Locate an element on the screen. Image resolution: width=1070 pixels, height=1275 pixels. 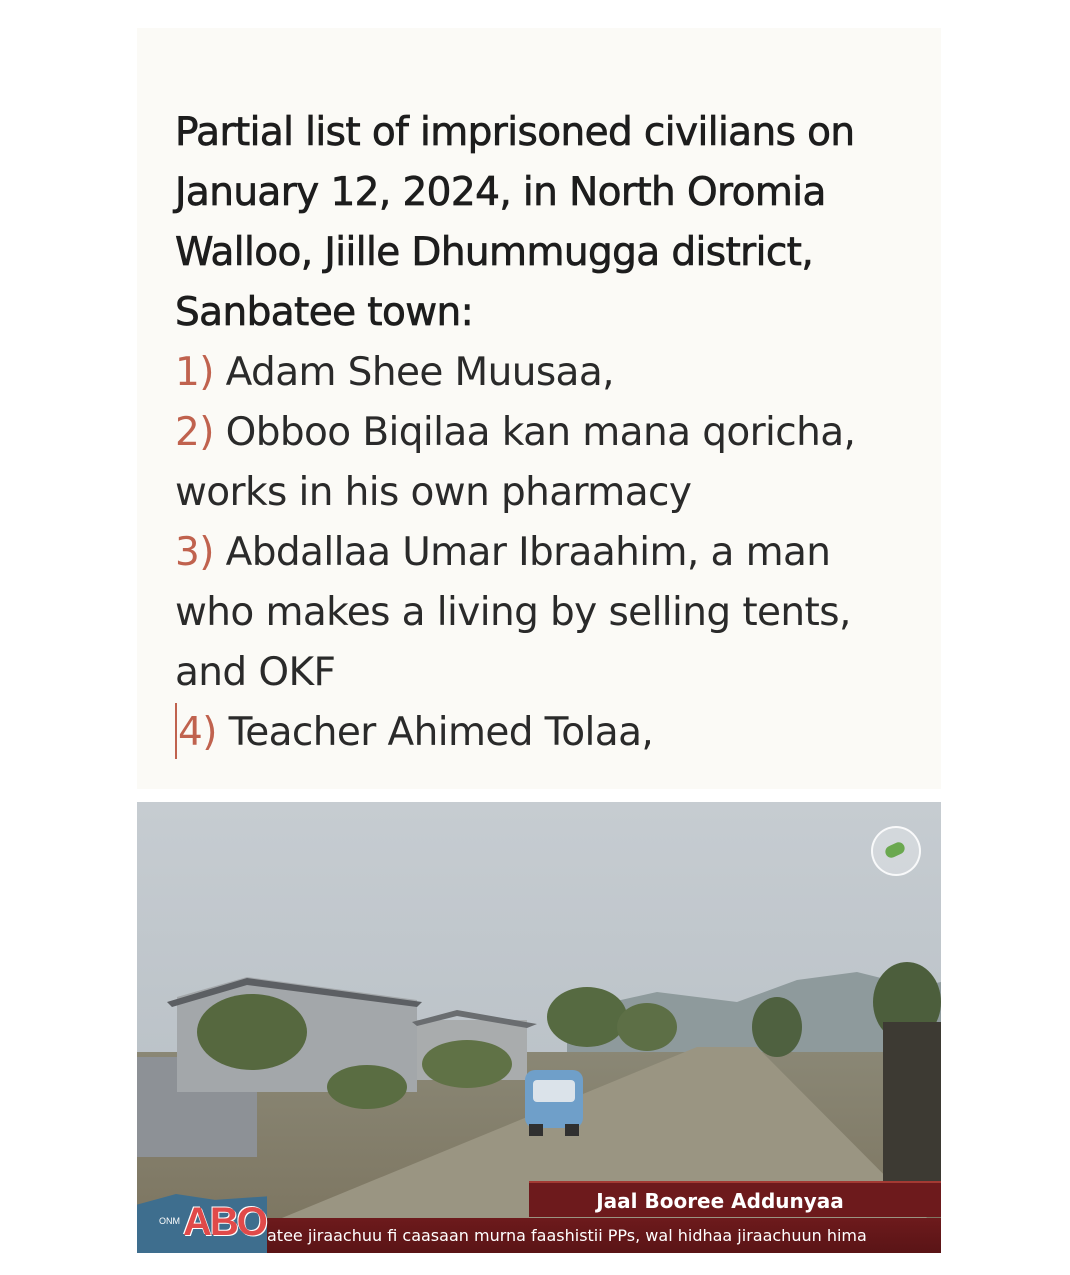
text-cursor is located at coordinates (176, 731).